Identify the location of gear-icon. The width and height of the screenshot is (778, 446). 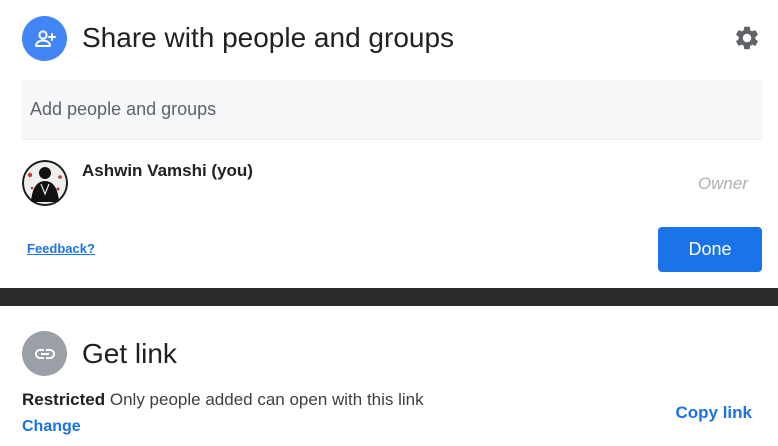
(747, 38).